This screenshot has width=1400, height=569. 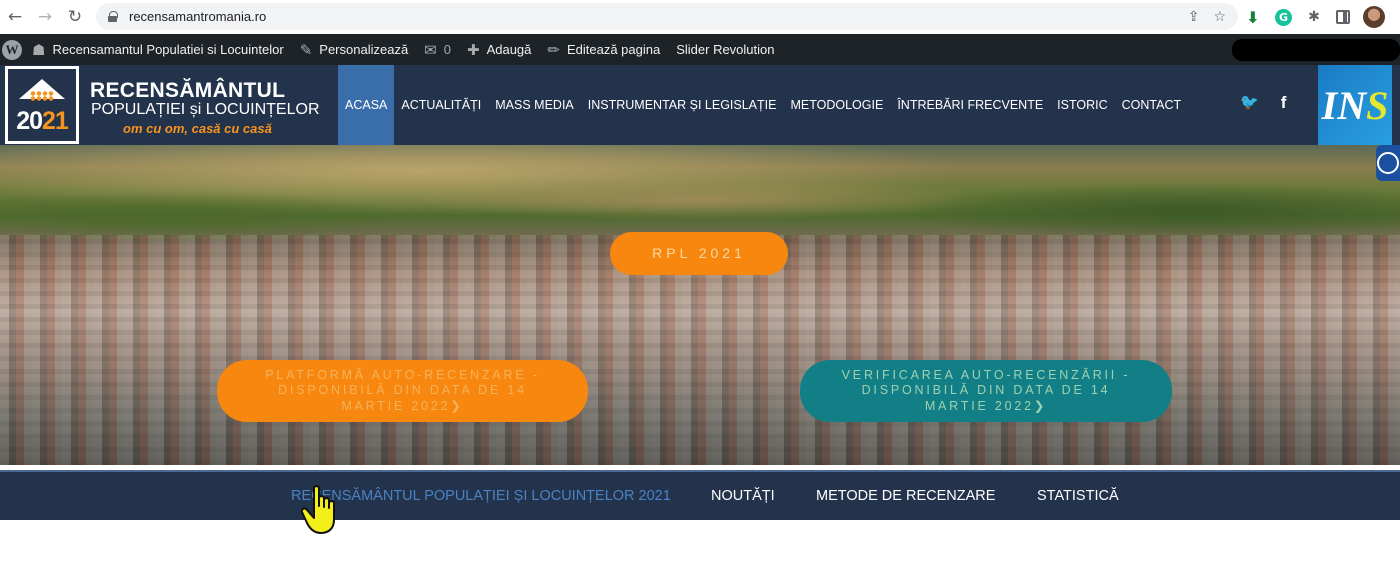 What do you see at coordinates (1078, 496) in the screenshot?
I see `subnav-statistica: STATISTICĂ` at bounding box center [1078, 496].